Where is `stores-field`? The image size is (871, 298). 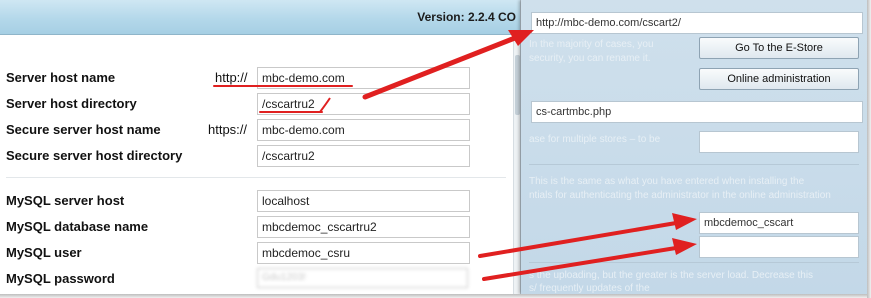
stores-field is located at coordinates (779, 142).